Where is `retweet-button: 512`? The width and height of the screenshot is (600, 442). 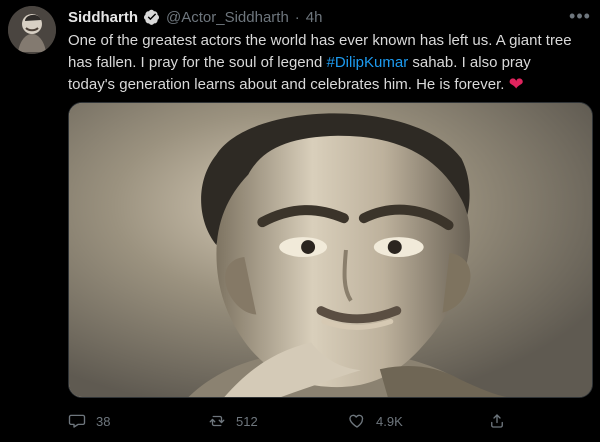
retweet-button: 512 is located at coordinates (278, 421).